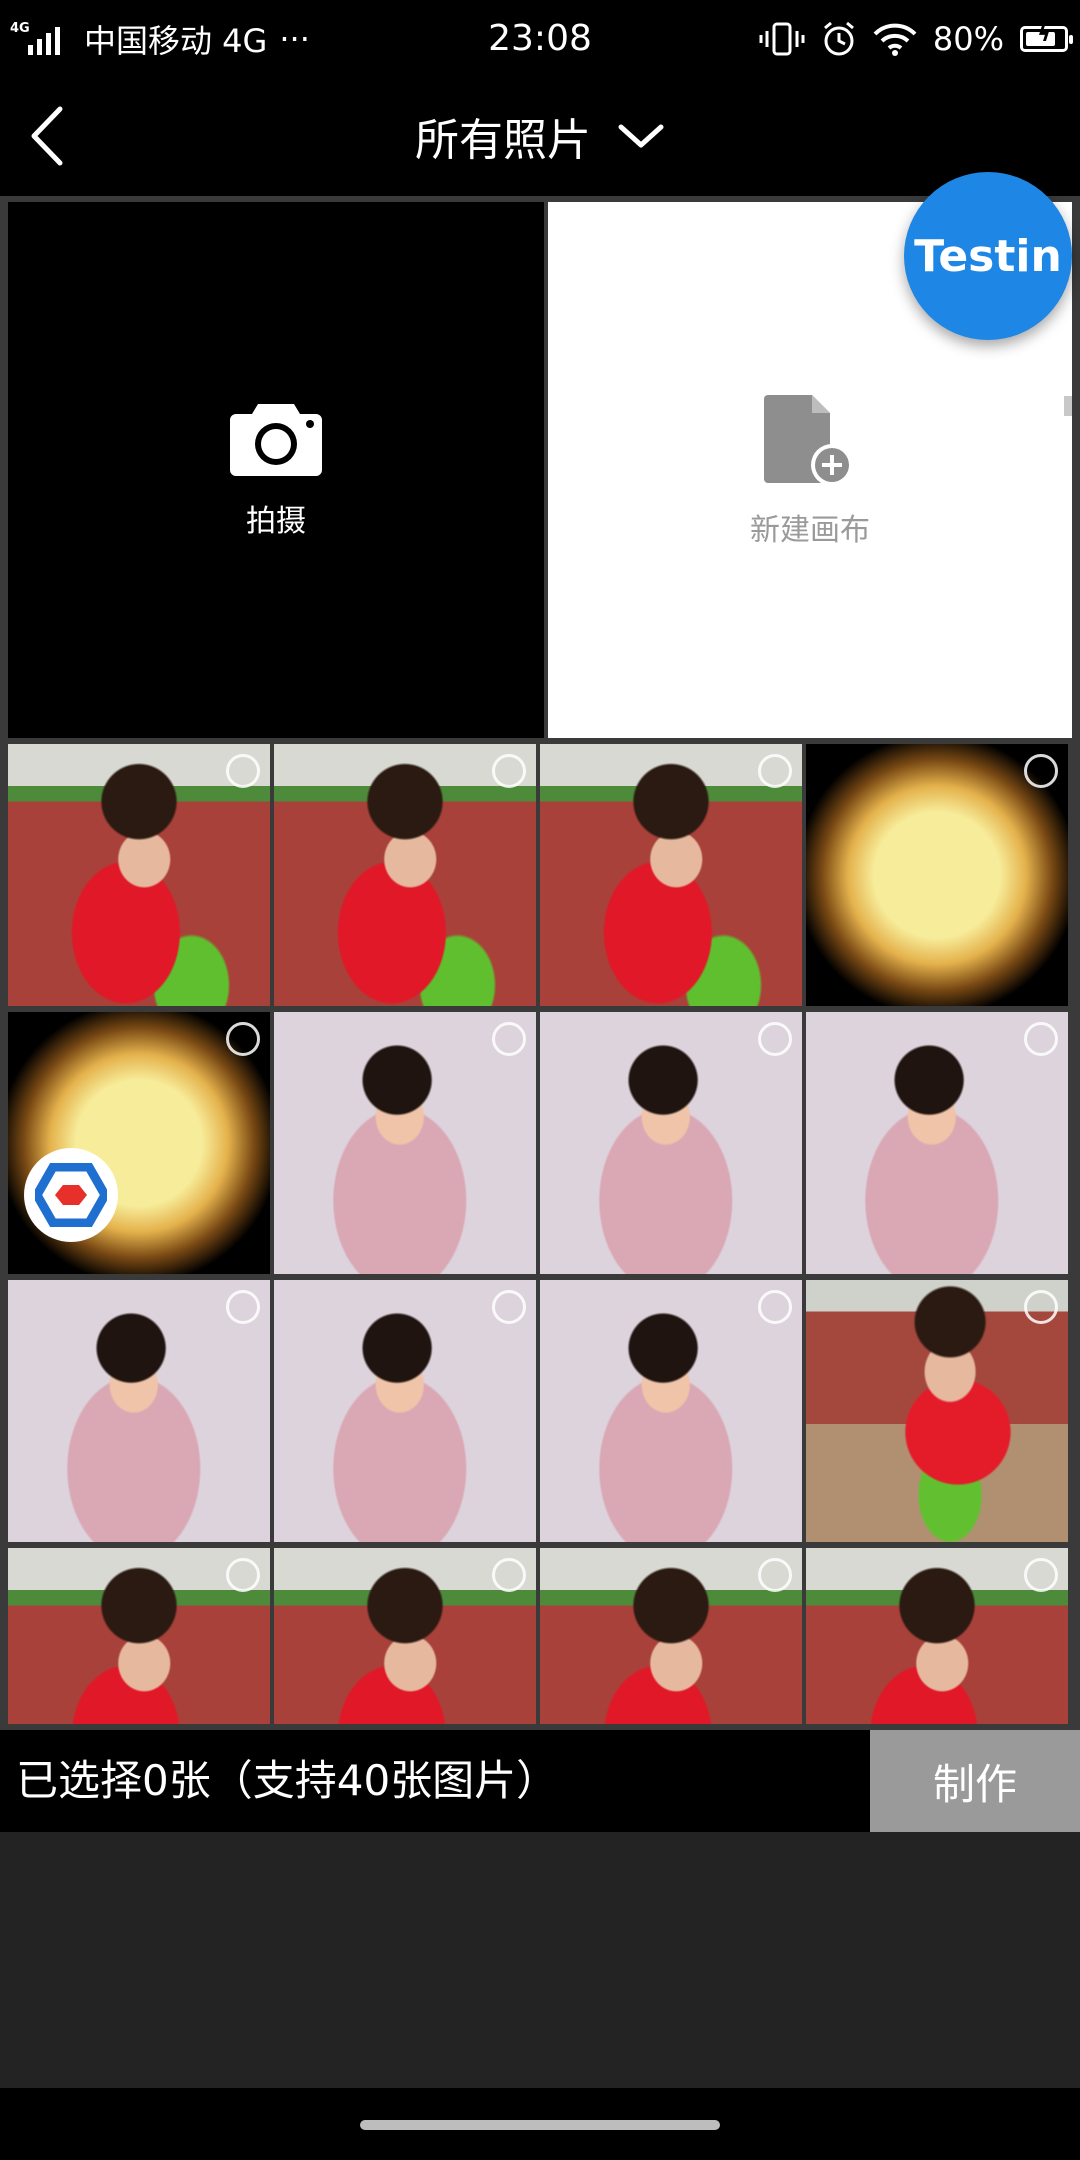 Image resolution: width=1080 pixels, height=2160 pixels. I want to click on home-indicator, so click(540, 2125).